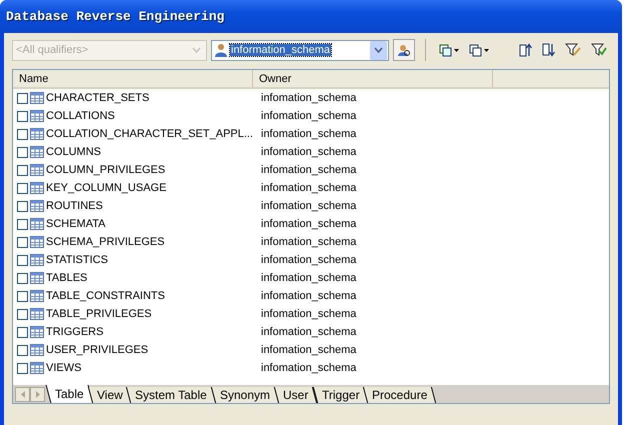 This screenshot has height=425, width=626. Describe the element at coordinates (99, 314) in the screenshot. I see `table-name: TABLE_PRIVILEGES` at that location.